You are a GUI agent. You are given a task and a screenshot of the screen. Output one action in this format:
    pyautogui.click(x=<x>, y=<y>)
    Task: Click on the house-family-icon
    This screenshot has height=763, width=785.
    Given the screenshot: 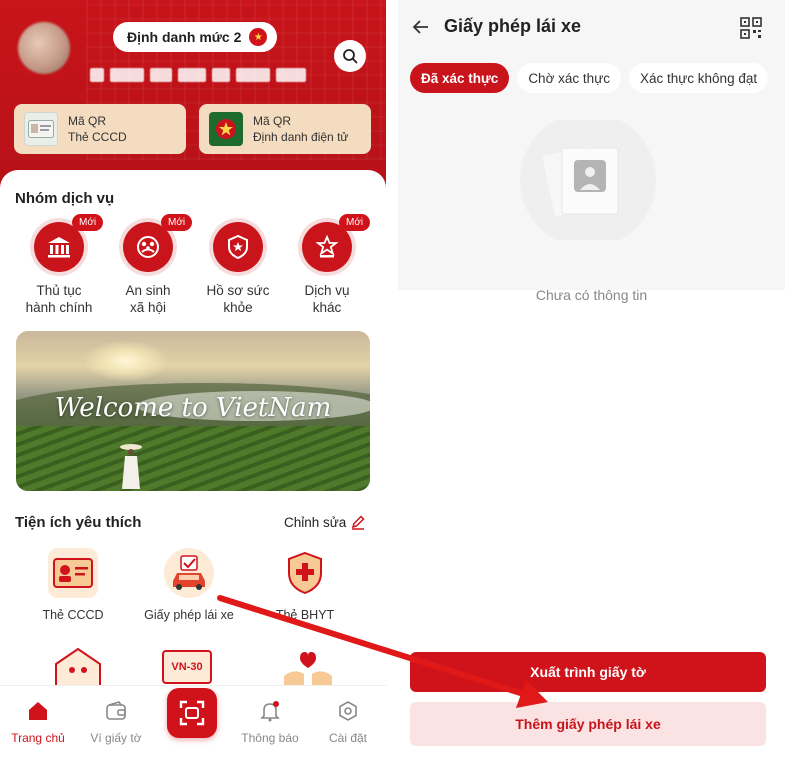 What is the action you would take?
    pyautogui.click(x=78, y=666)
    